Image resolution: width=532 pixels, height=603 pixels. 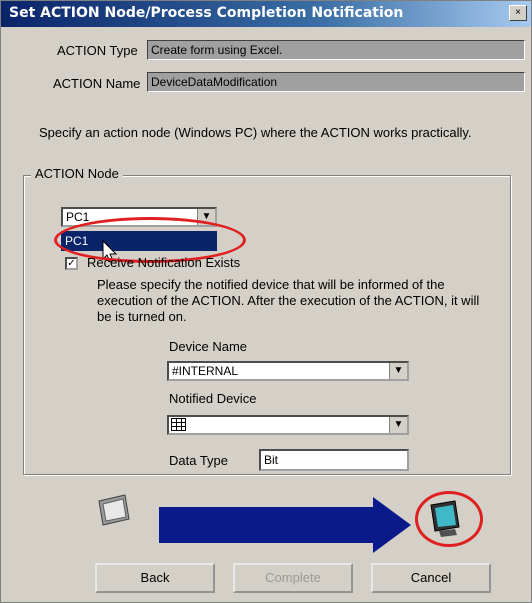 I want to click on device-name-combo: #INTERNAL ▼, so click(x=288, y=371).